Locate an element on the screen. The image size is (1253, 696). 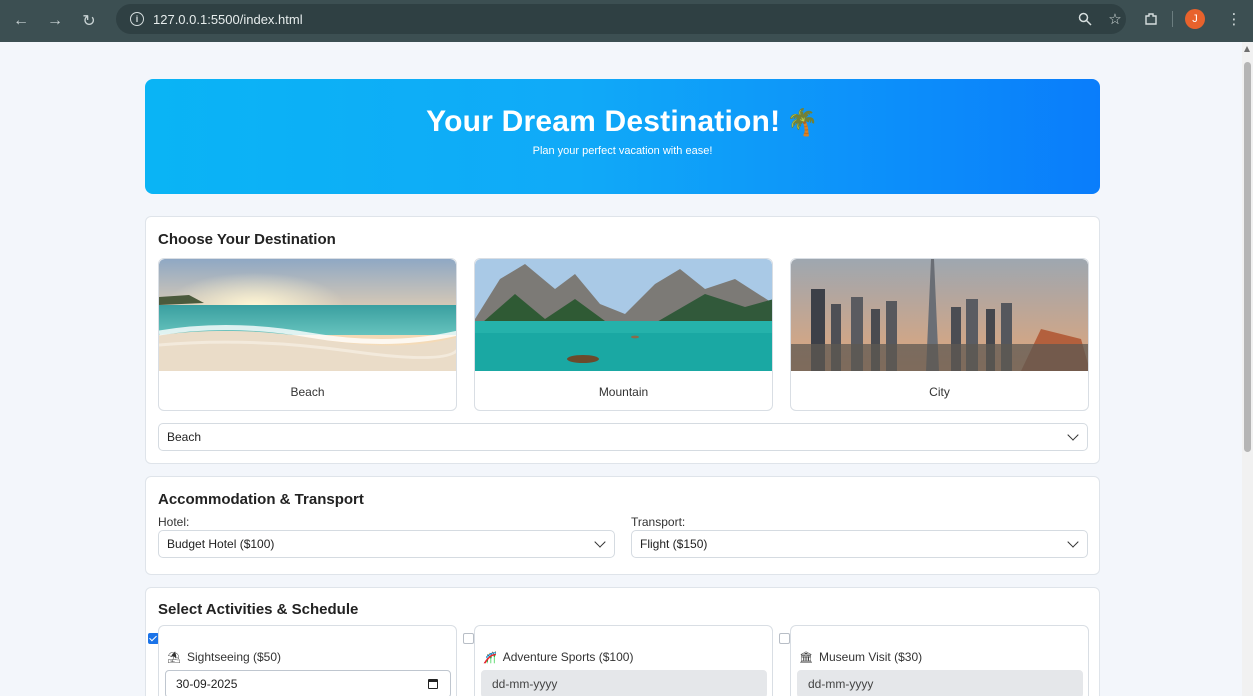
sightseeing-icon: ⛱ is located at coordinates (174, 657).